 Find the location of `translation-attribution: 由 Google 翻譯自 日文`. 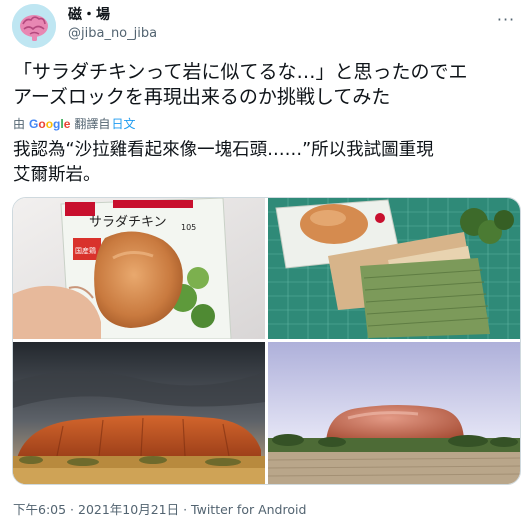

translation-attribution: 由 Google 翻譯自 日文 is located at coordinates (74, 124).